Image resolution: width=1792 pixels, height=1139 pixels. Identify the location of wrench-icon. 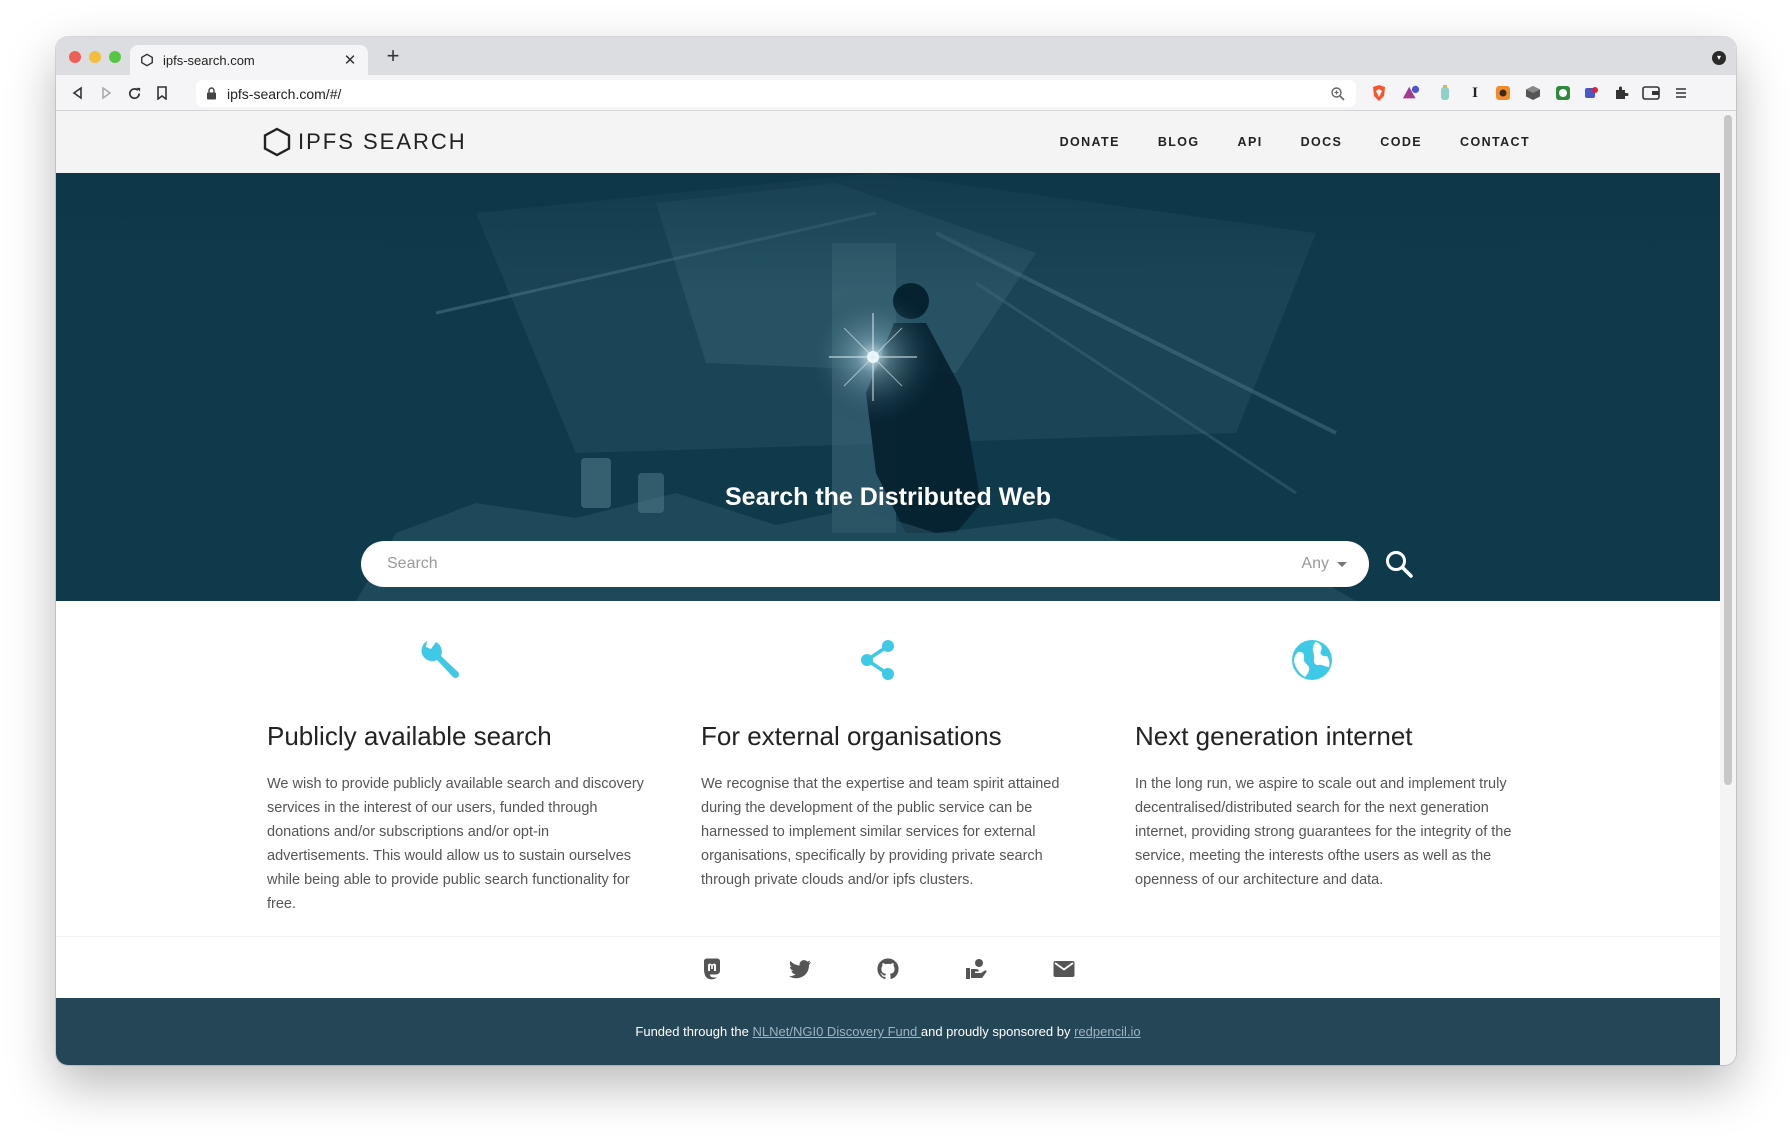
(440, 660).